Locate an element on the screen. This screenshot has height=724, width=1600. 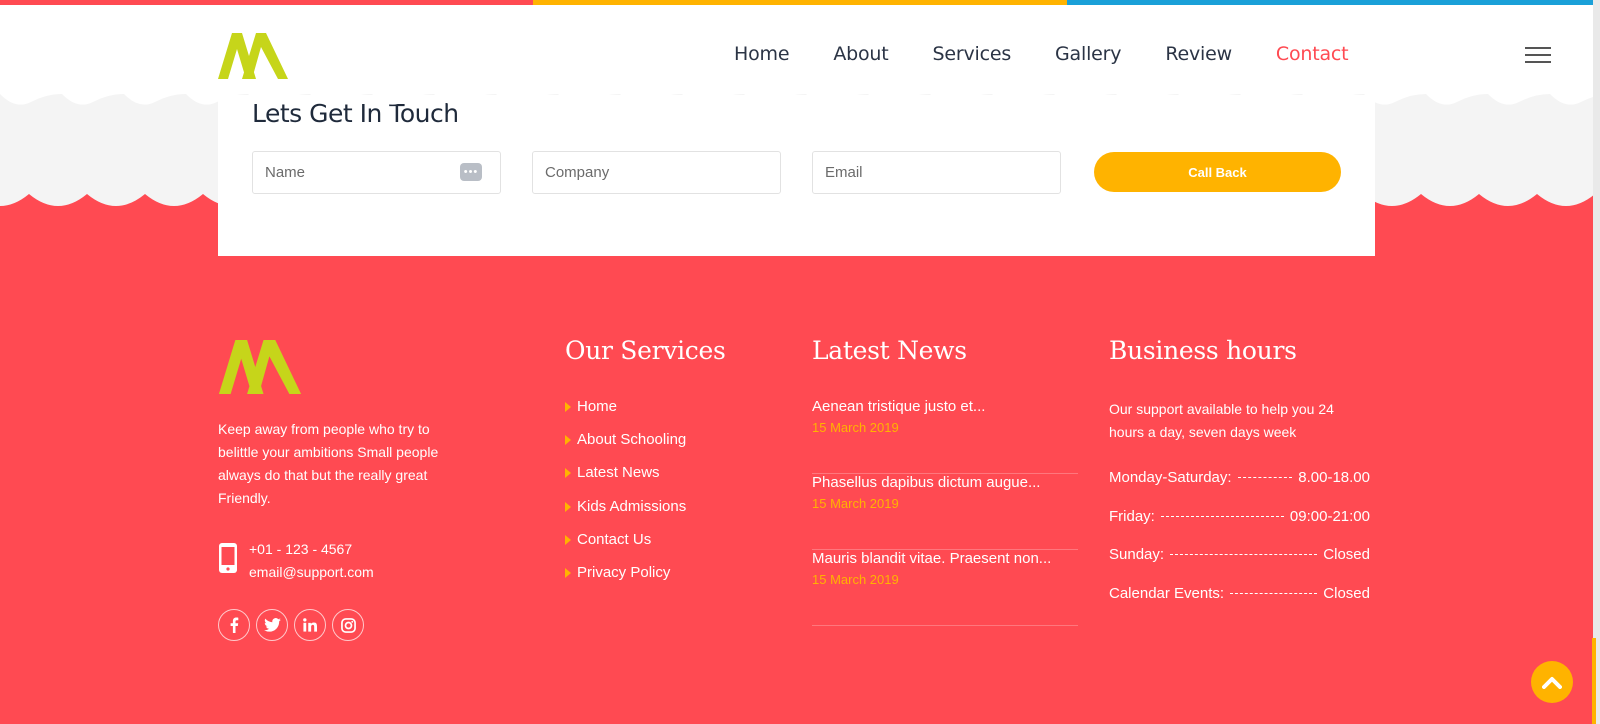
service-link-home: Home is located at coordinates (597, 406).